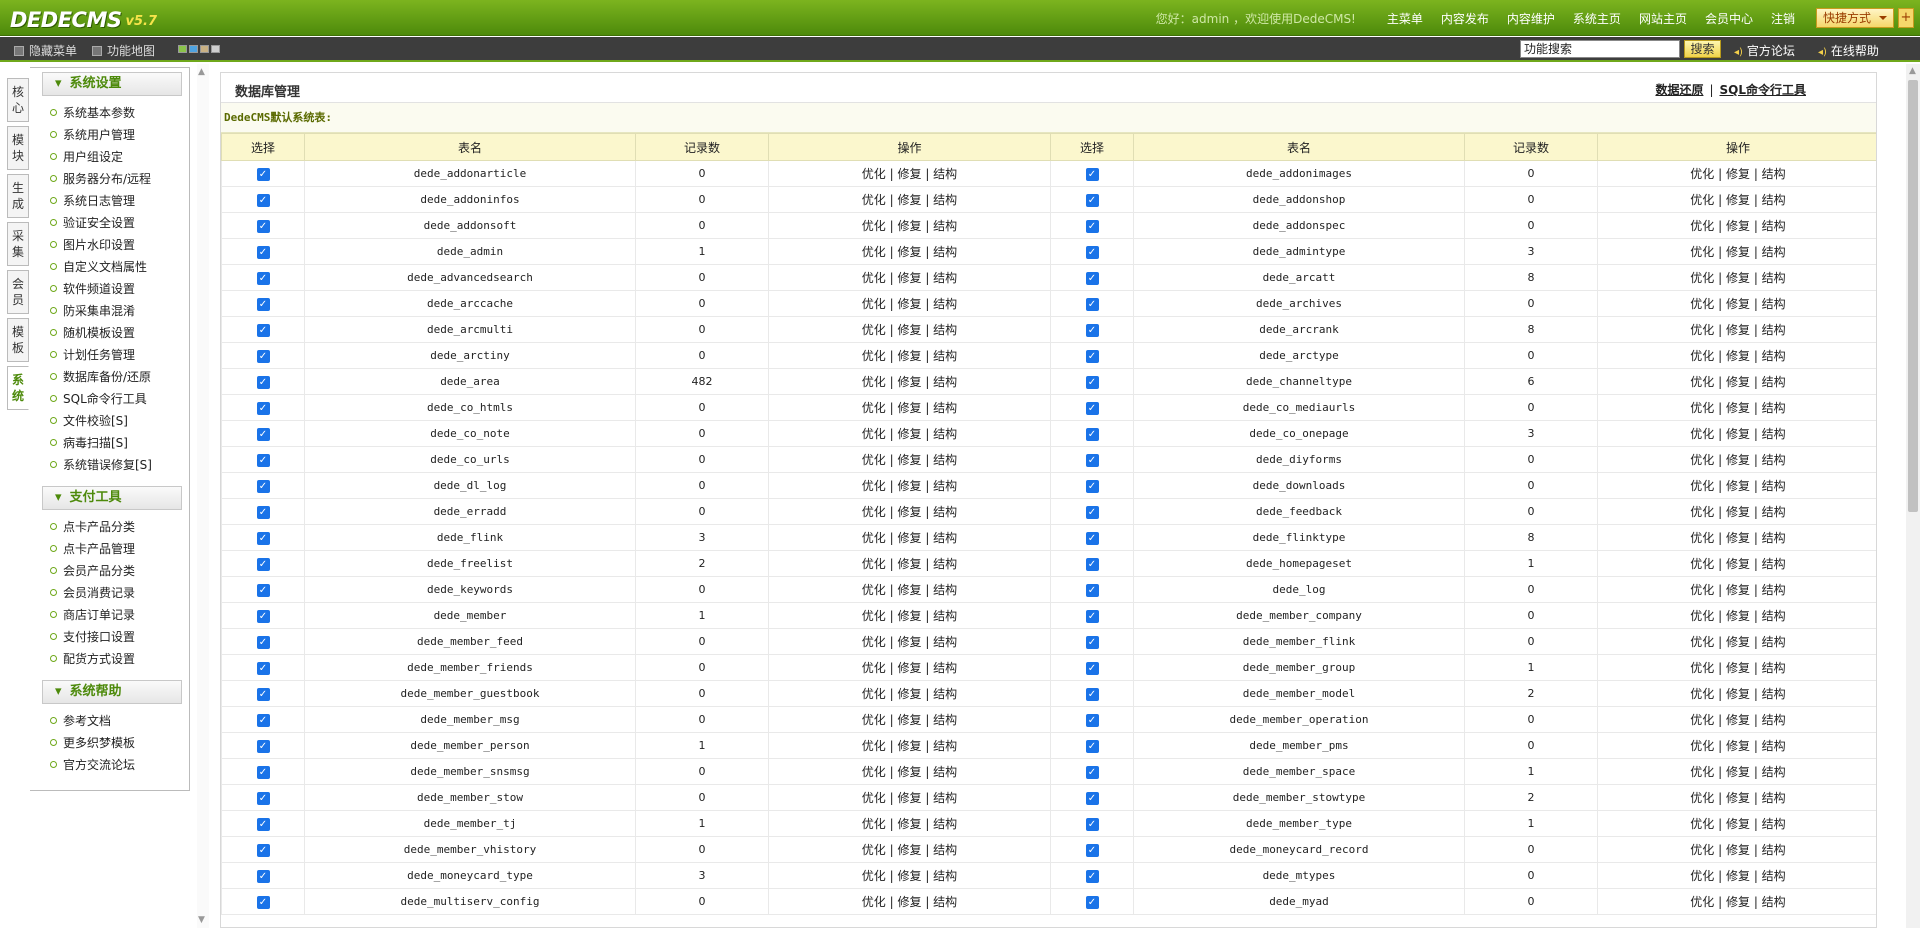  What do you see at coordinates (123, 50) in the screenshot?
I see `function-map-button: 功能地图` at bounding box center [123, 50].